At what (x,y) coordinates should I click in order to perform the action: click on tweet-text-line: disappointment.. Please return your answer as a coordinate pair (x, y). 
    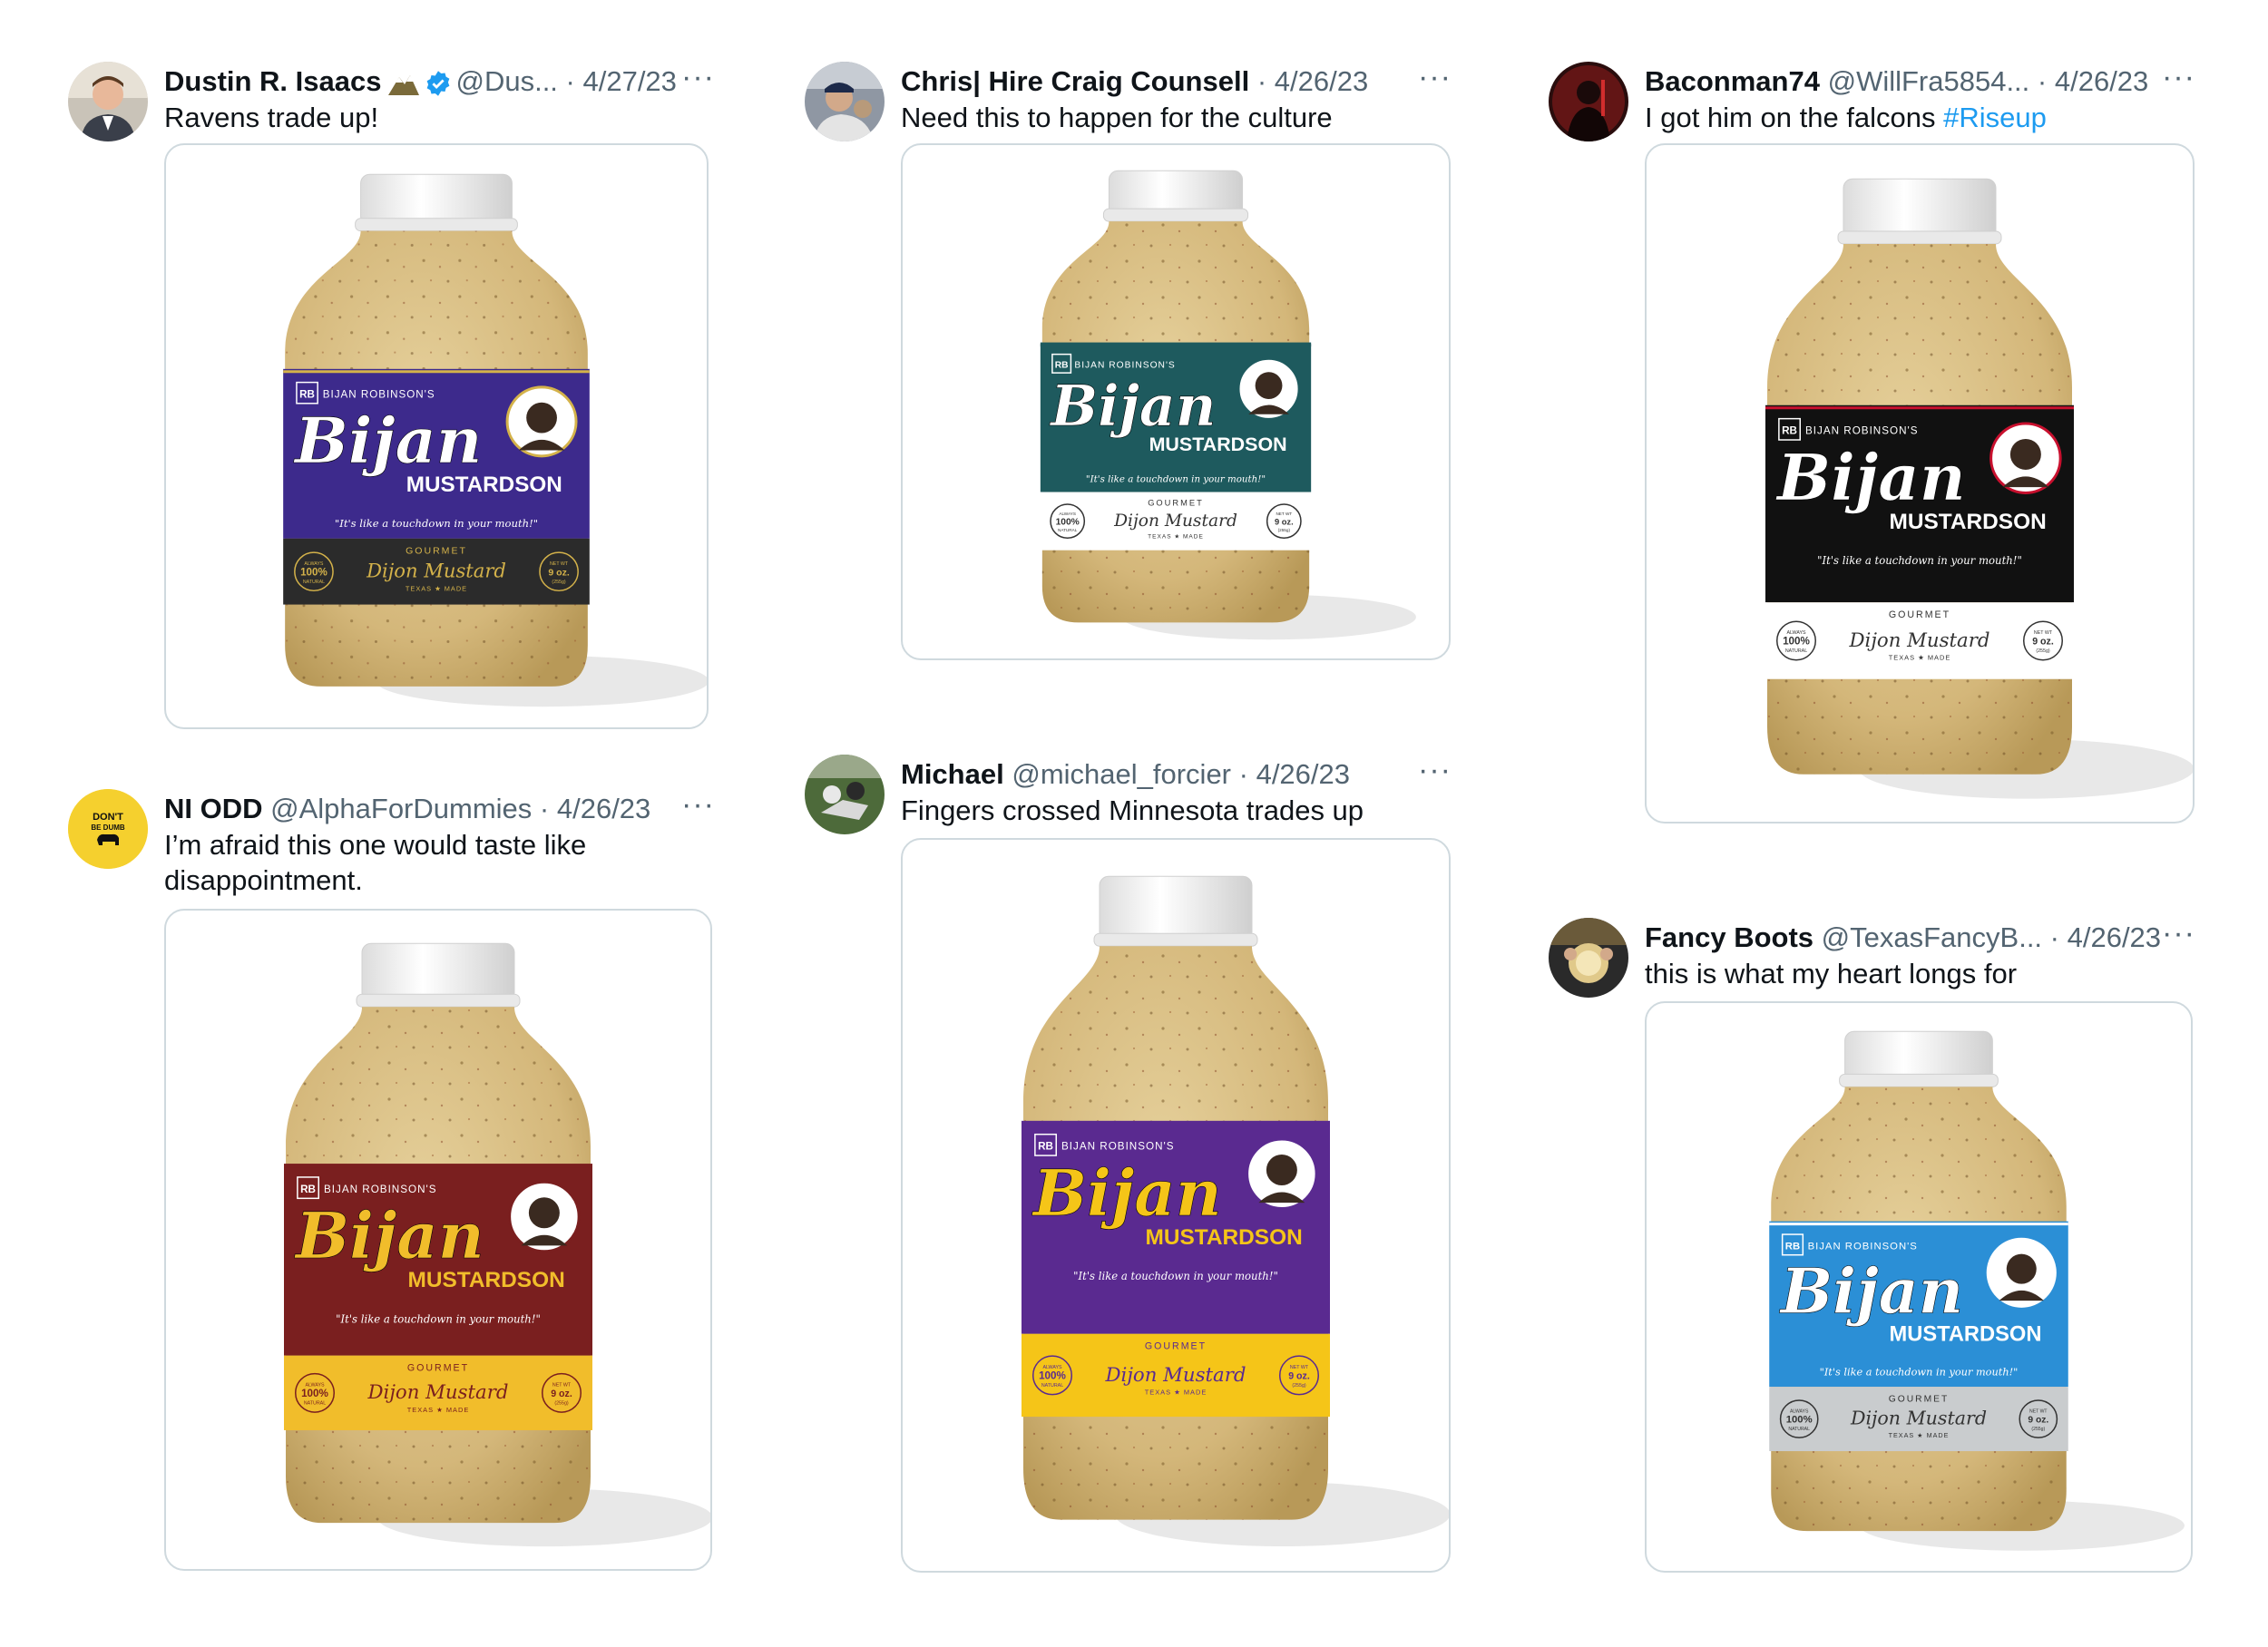
    Looking at the image, I should click on (263, 880).